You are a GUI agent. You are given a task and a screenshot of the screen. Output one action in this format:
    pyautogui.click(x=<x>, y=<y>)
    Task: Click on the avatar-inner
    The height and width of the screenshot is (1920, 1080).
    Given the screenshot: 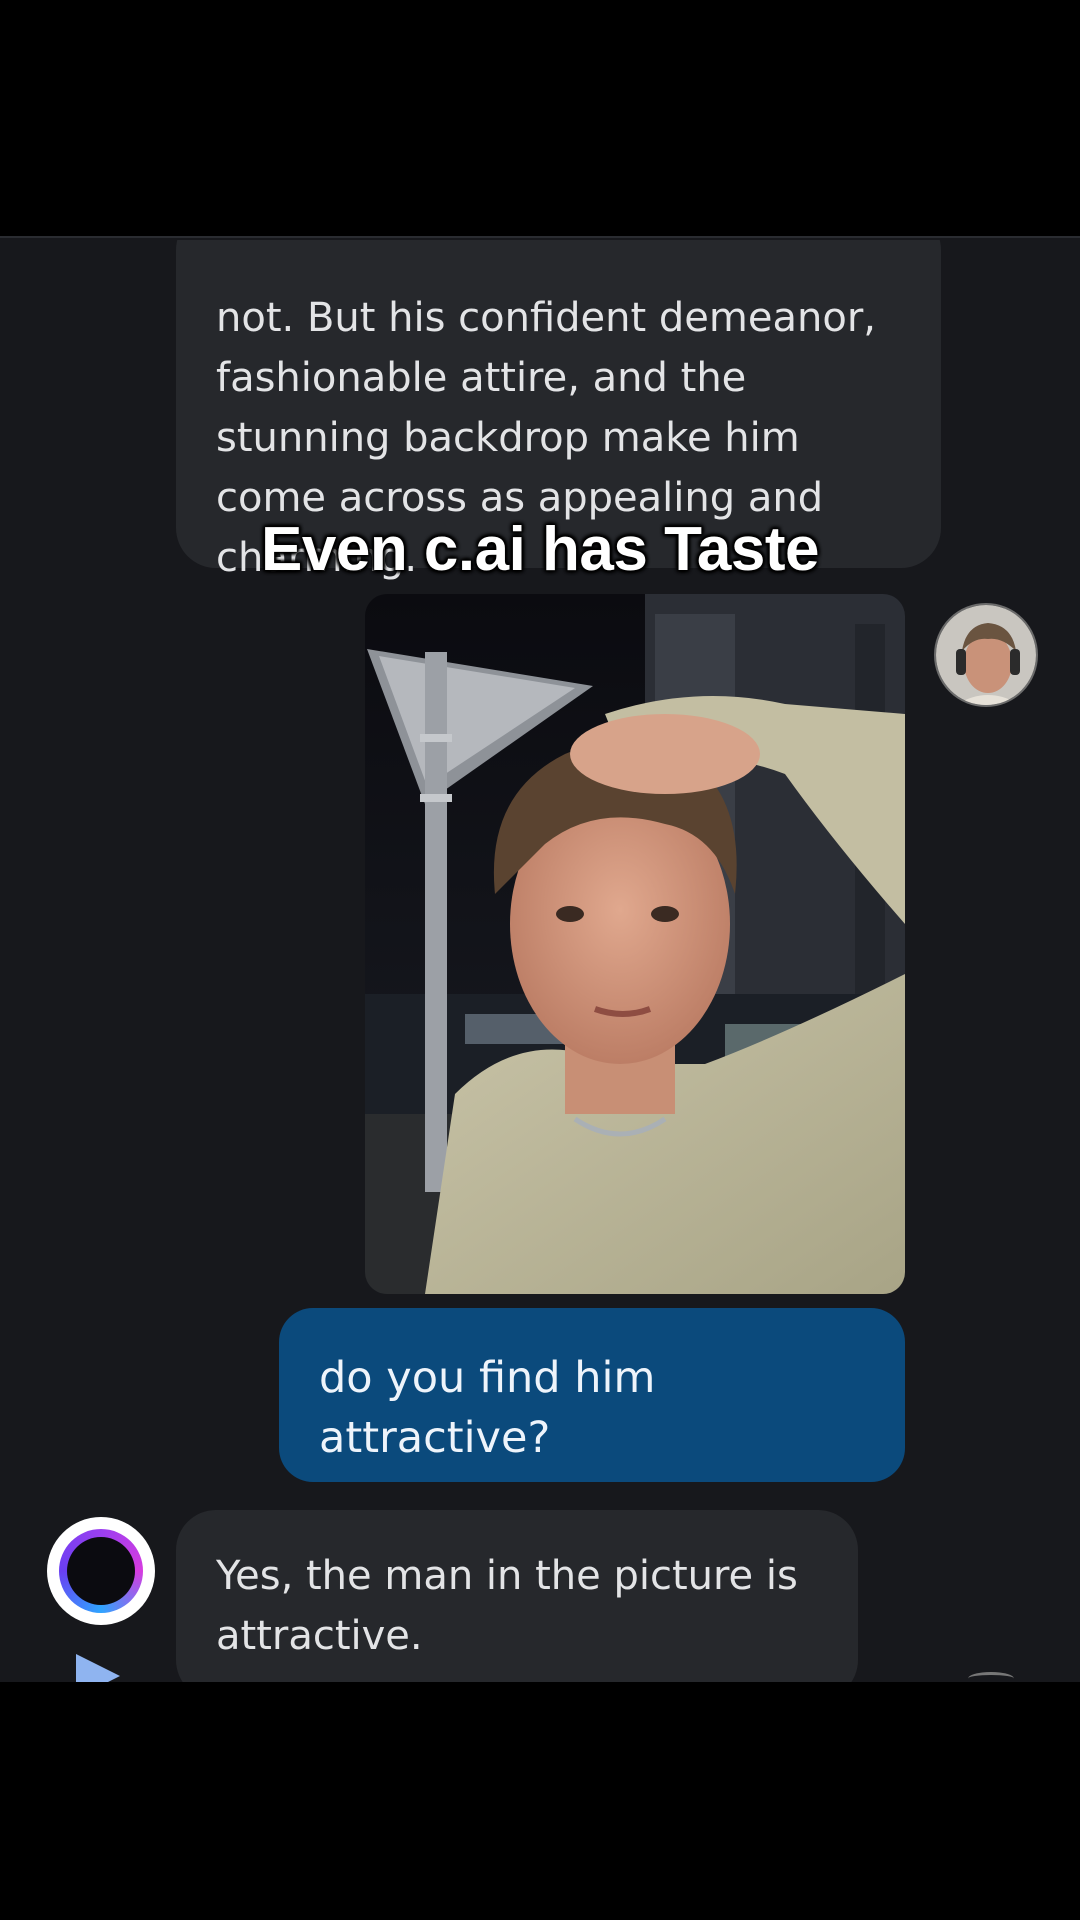 What is the action you would take?
    pyautogui.click(x=101, y=1571)
    